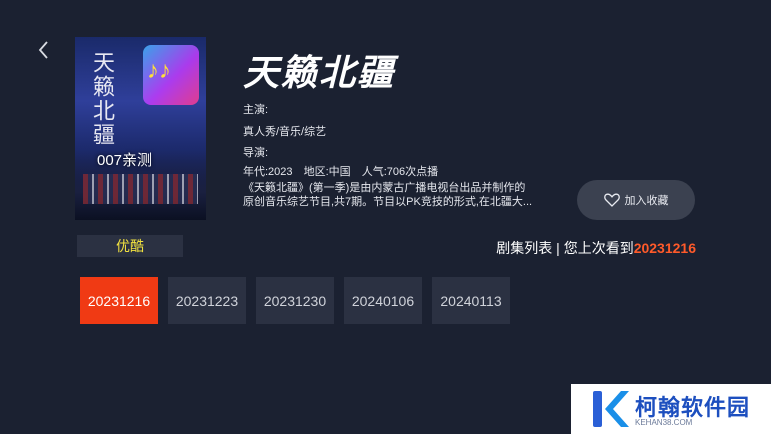 The height and width of the screenshot is (434, 771). What do you see at coordinates (646, 201) in the screenshot?
I see `add-favorite-label: 加入收藏` at bounding box center [646, 201].